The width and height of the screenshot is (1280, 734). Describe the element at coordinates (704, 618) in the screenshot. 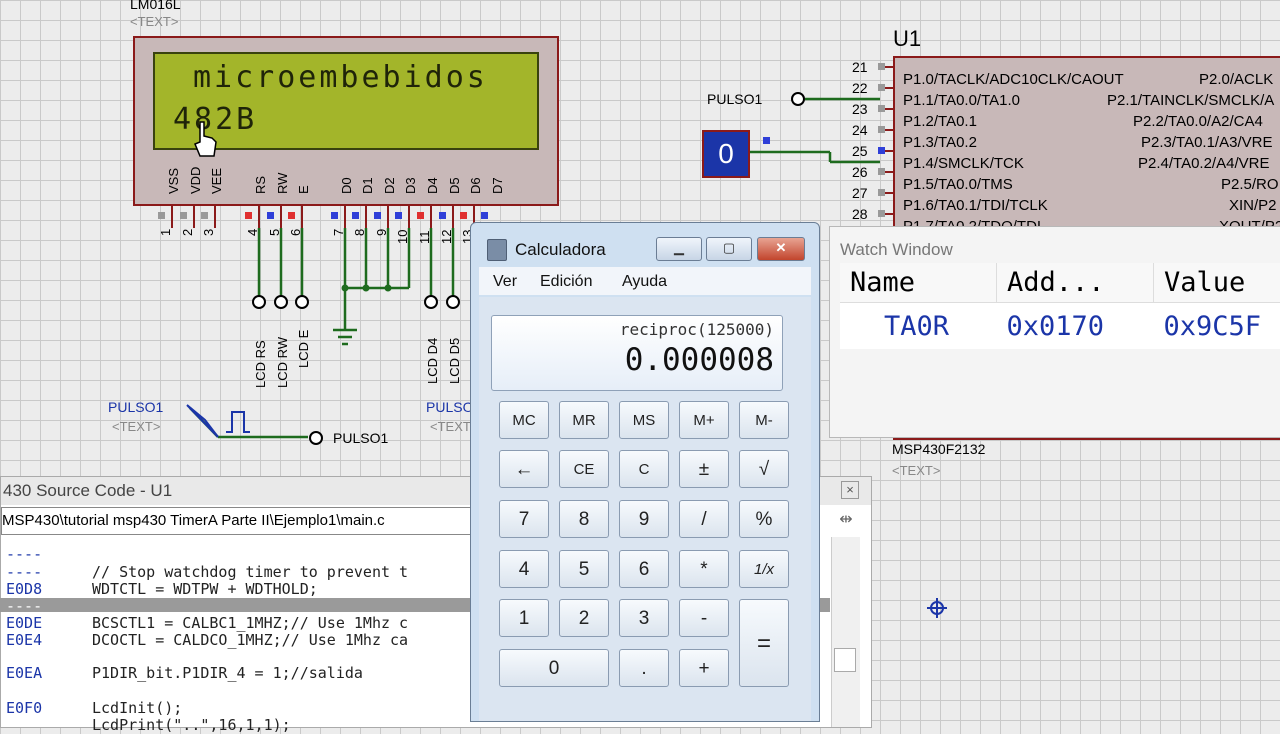

I see `subtract-button: -` at that location.